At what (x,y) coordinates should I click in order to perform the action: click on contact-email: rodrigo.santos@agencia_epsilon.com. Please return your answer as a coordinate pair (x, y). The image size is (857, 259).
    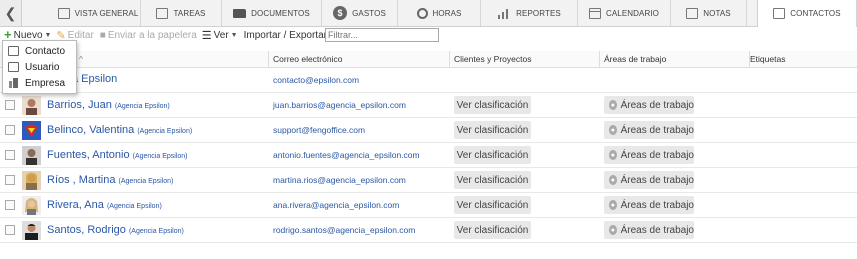
    Looking at the image, I should click on (344, 230).